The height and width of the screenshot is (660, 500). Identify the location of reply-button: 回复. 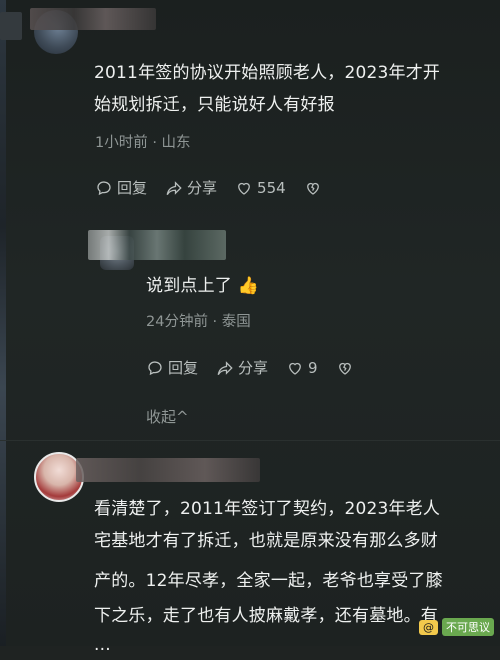
(121, 187).